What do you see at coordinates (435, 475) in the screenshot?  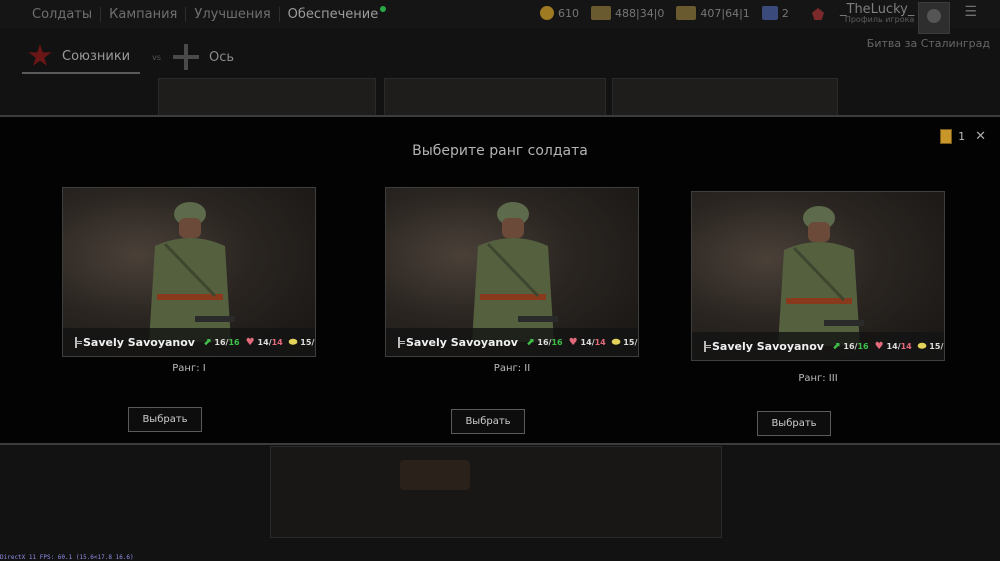 I see `pistol-icon` at bounding box center [435, 475].